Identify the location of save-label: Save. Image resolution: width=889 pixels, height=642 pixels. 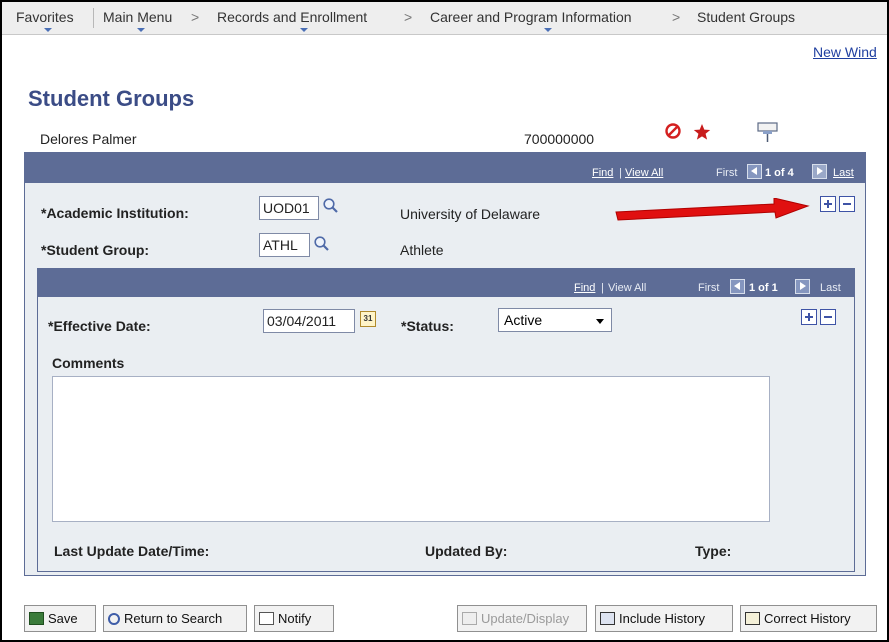
(63, 618).